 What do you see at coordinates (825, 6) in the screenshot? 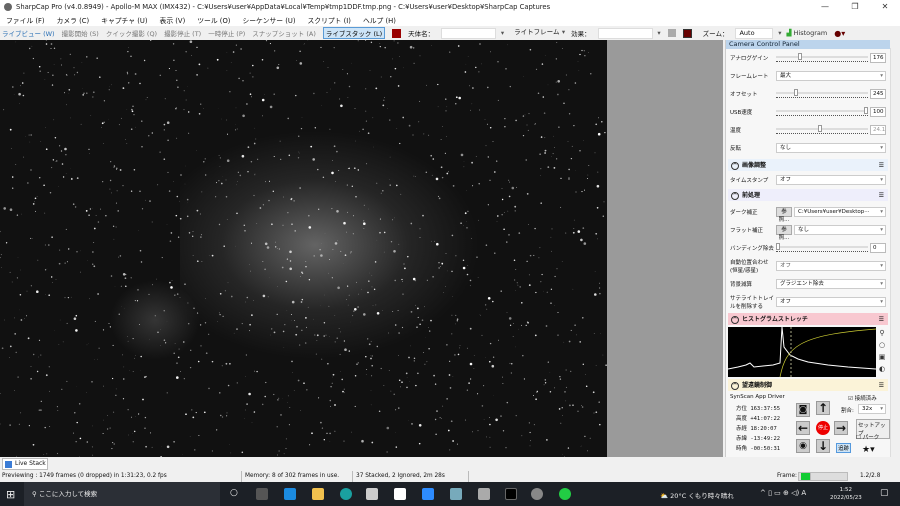
I see `minimize-button: —` at bounding box center [825, 6].